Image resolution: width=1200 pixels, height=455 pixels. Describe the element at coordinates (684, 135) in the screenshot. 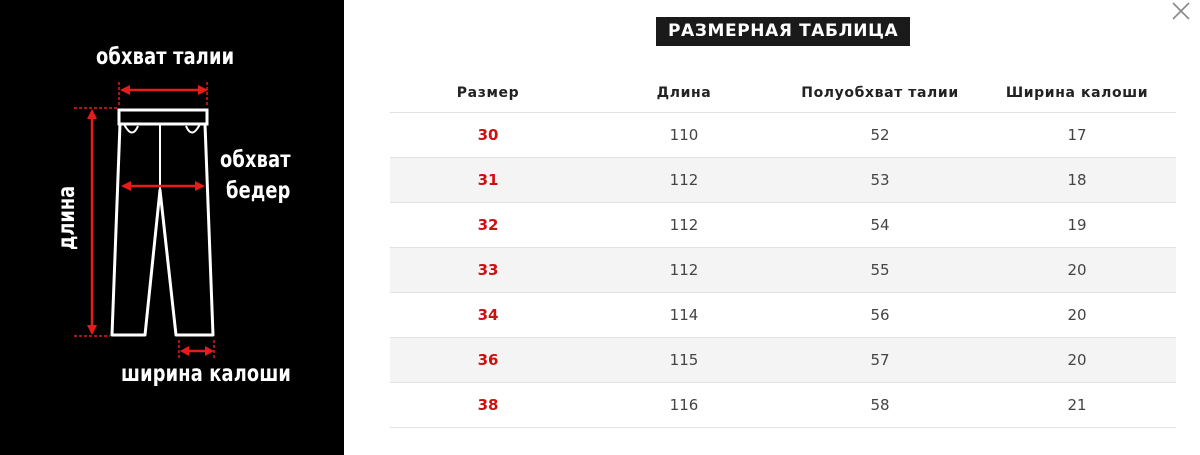

I see `length-cell: 110` at that location.